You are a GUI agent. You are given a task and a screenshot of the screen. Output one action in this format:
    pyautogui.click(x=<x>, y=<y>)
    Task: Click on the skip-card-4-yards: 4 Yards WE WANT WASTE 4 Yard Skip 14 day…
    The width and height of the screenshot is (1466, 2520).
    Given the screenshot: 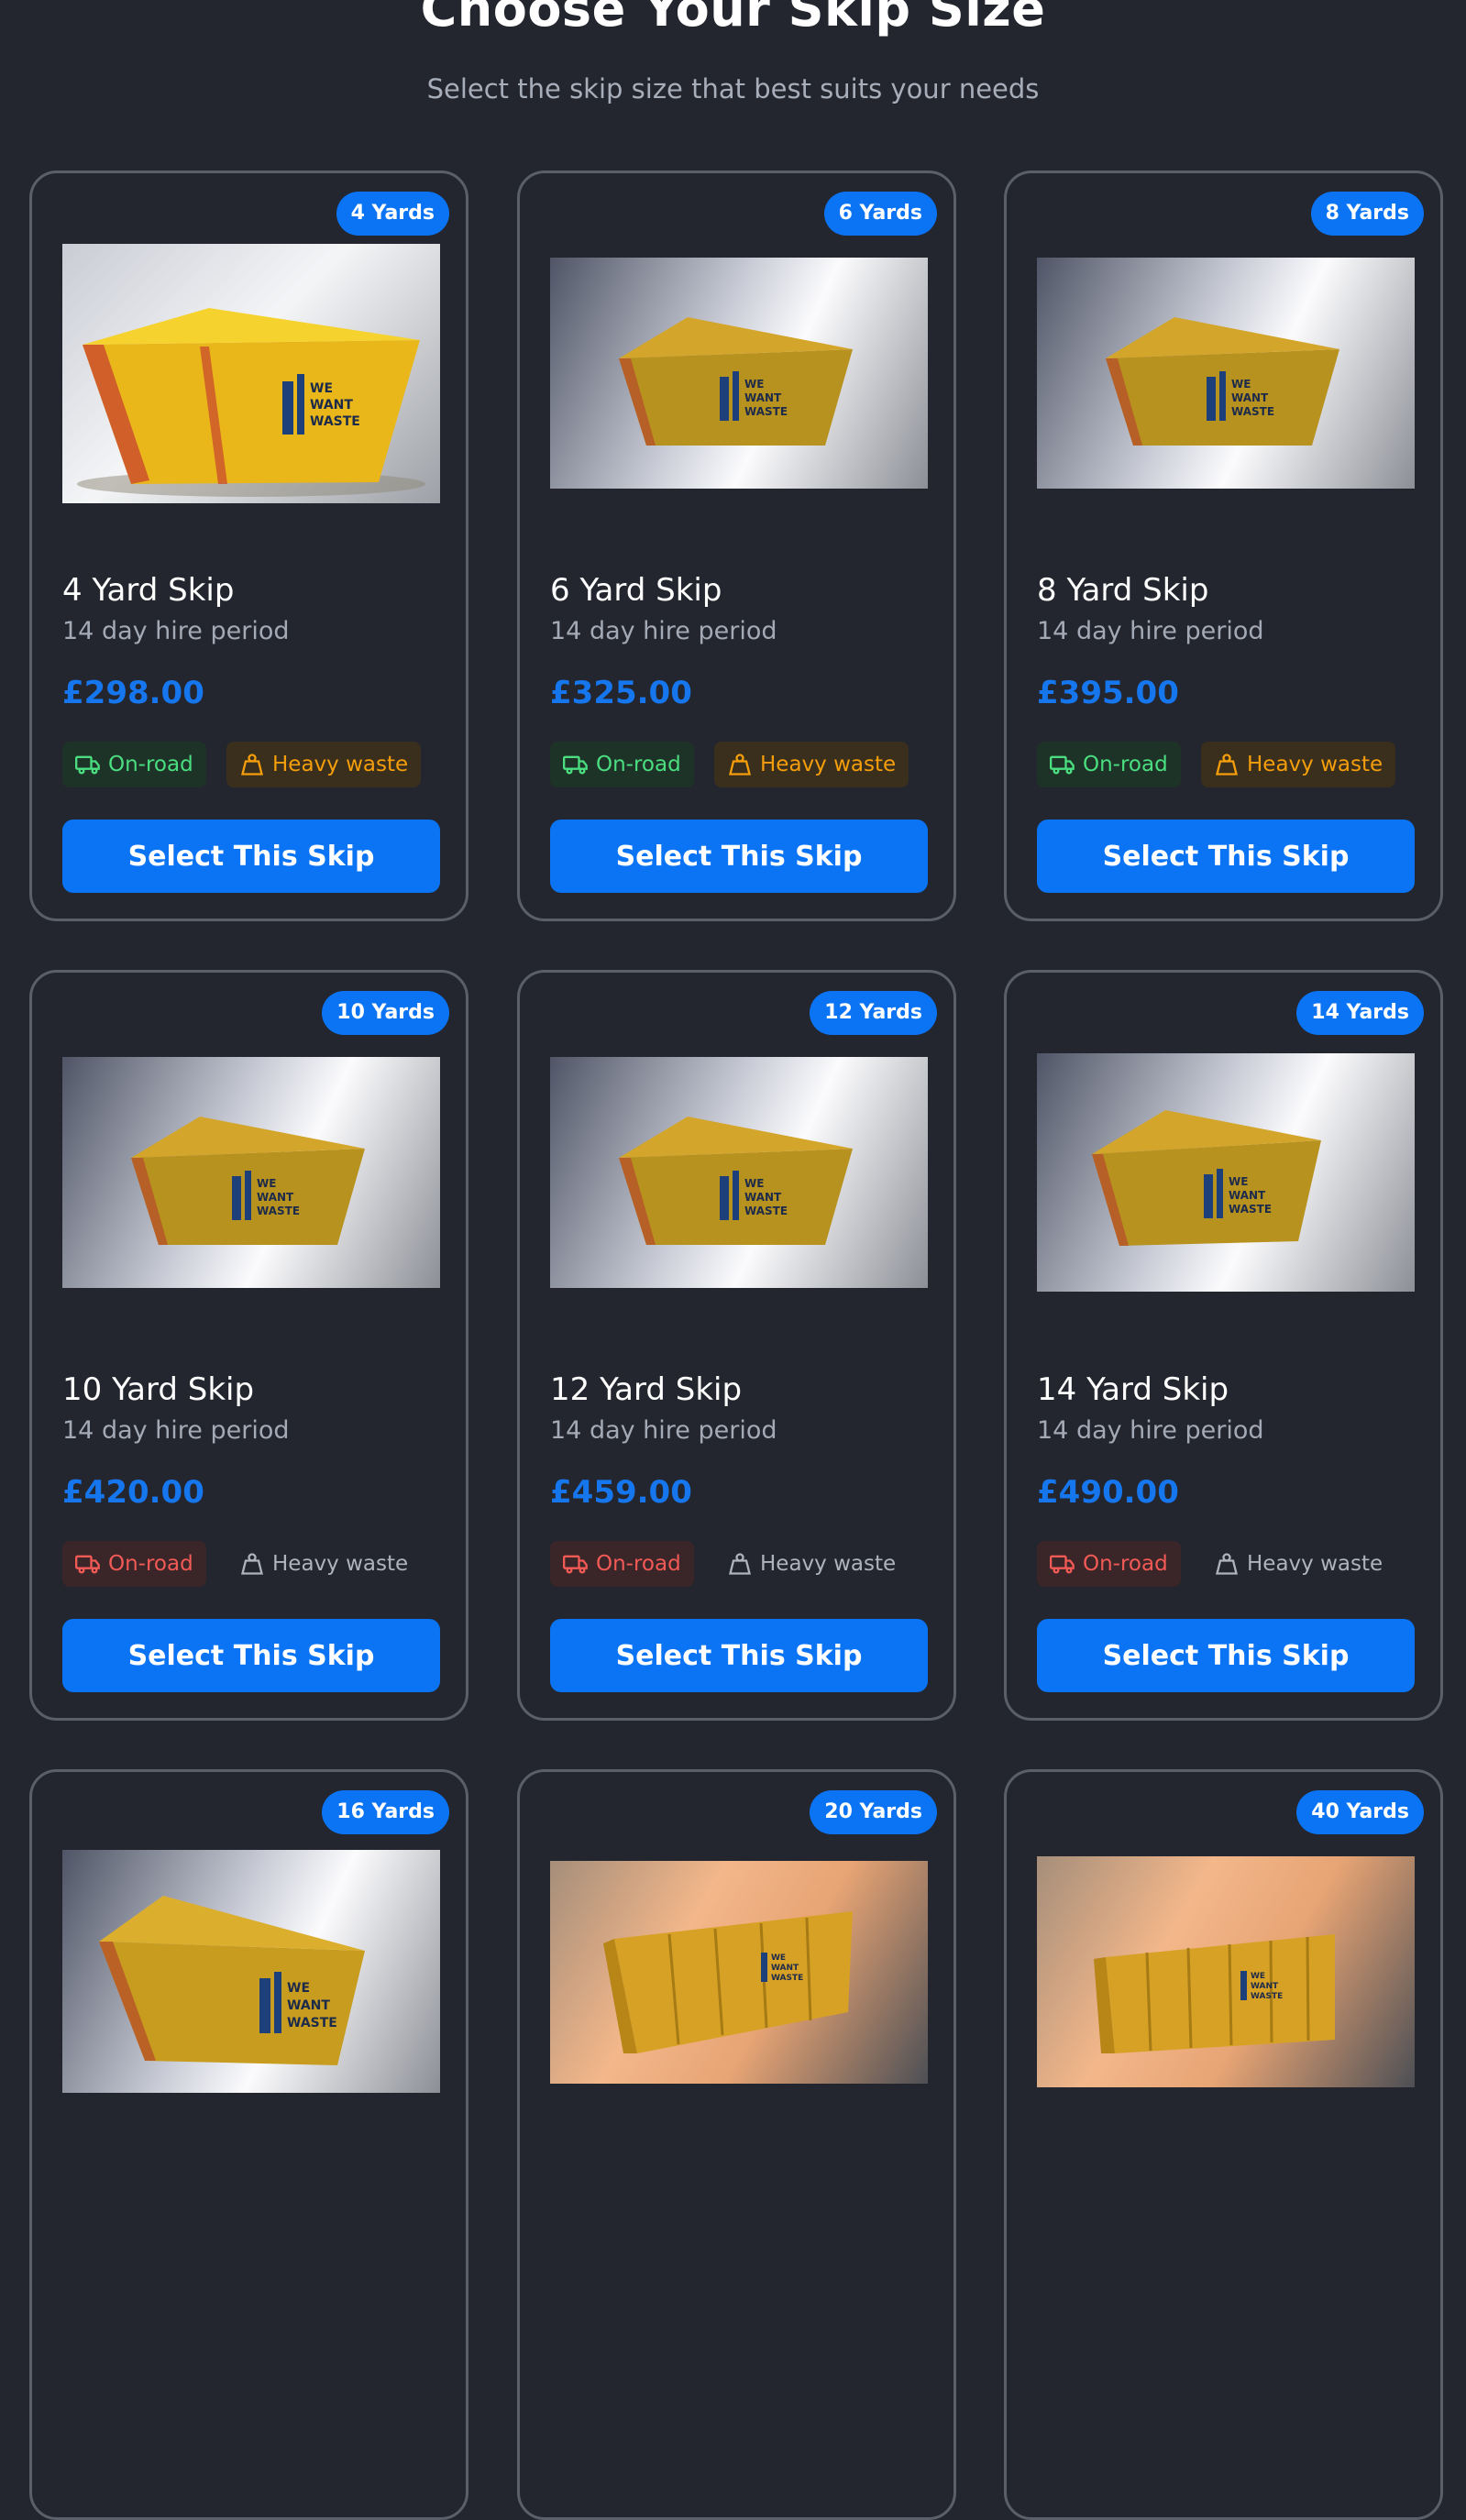 What is the action you would take?
    pyautogui.click(x=248, y=546)
    